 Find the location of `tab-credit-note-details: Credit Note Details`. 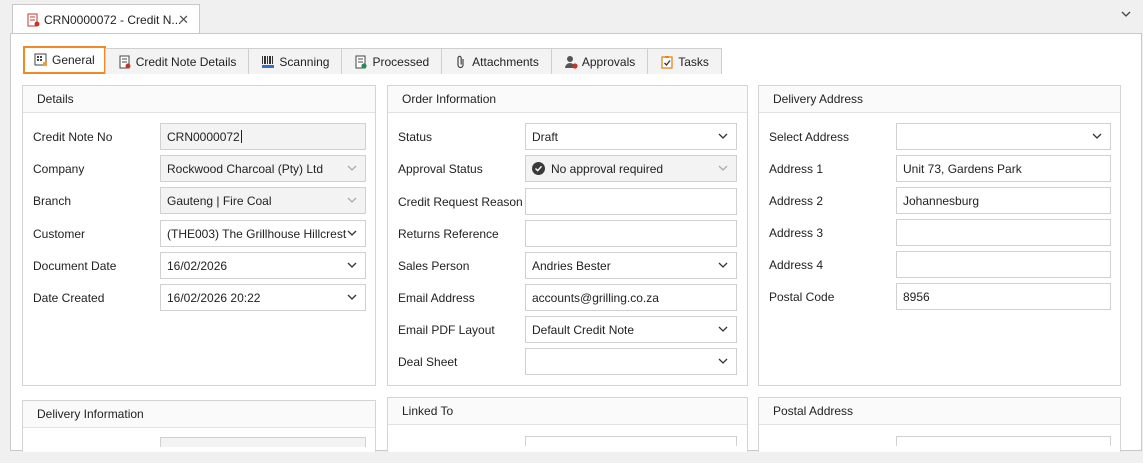

tab-credit-note-details: Credit Note Details is located at coordinates (177, 61).